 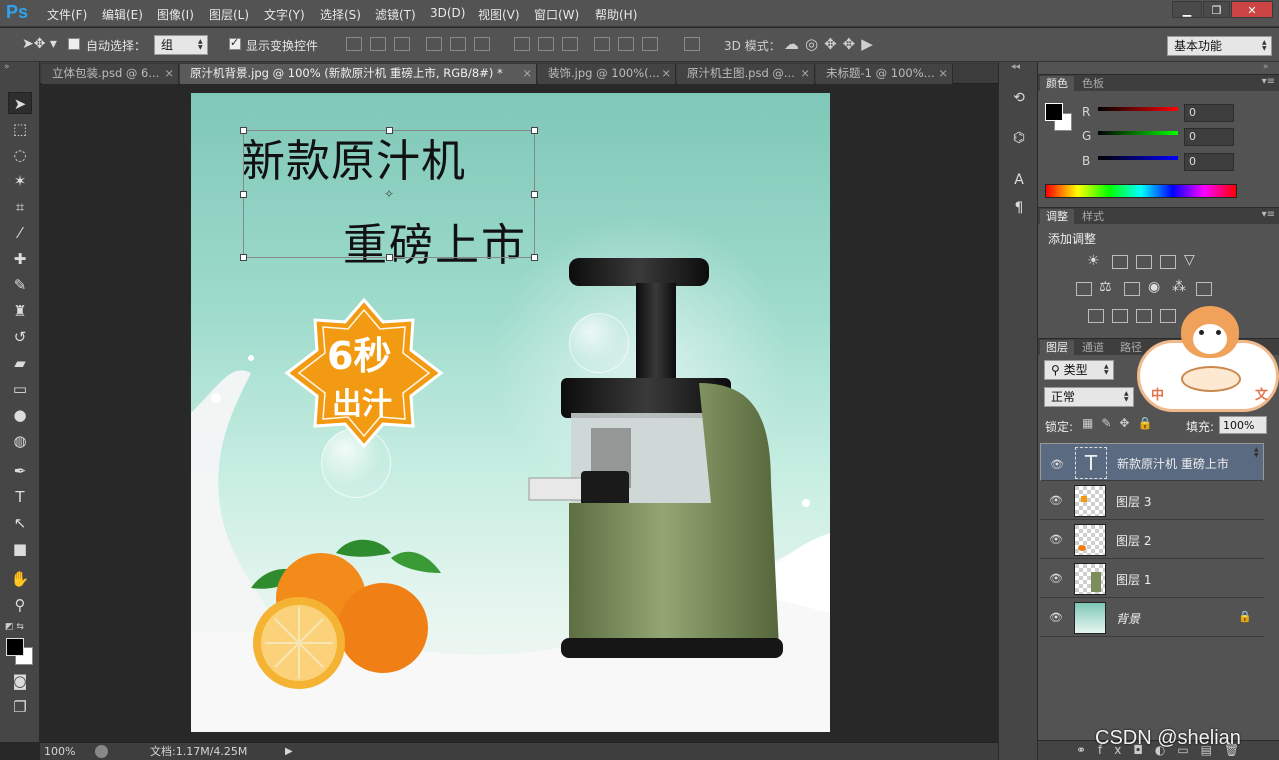 What do you see at coordinates (1121, 423) in the screenshot?
I see `lock-icons: ▦✎✥🔒` at bounding box center [1121, 423].